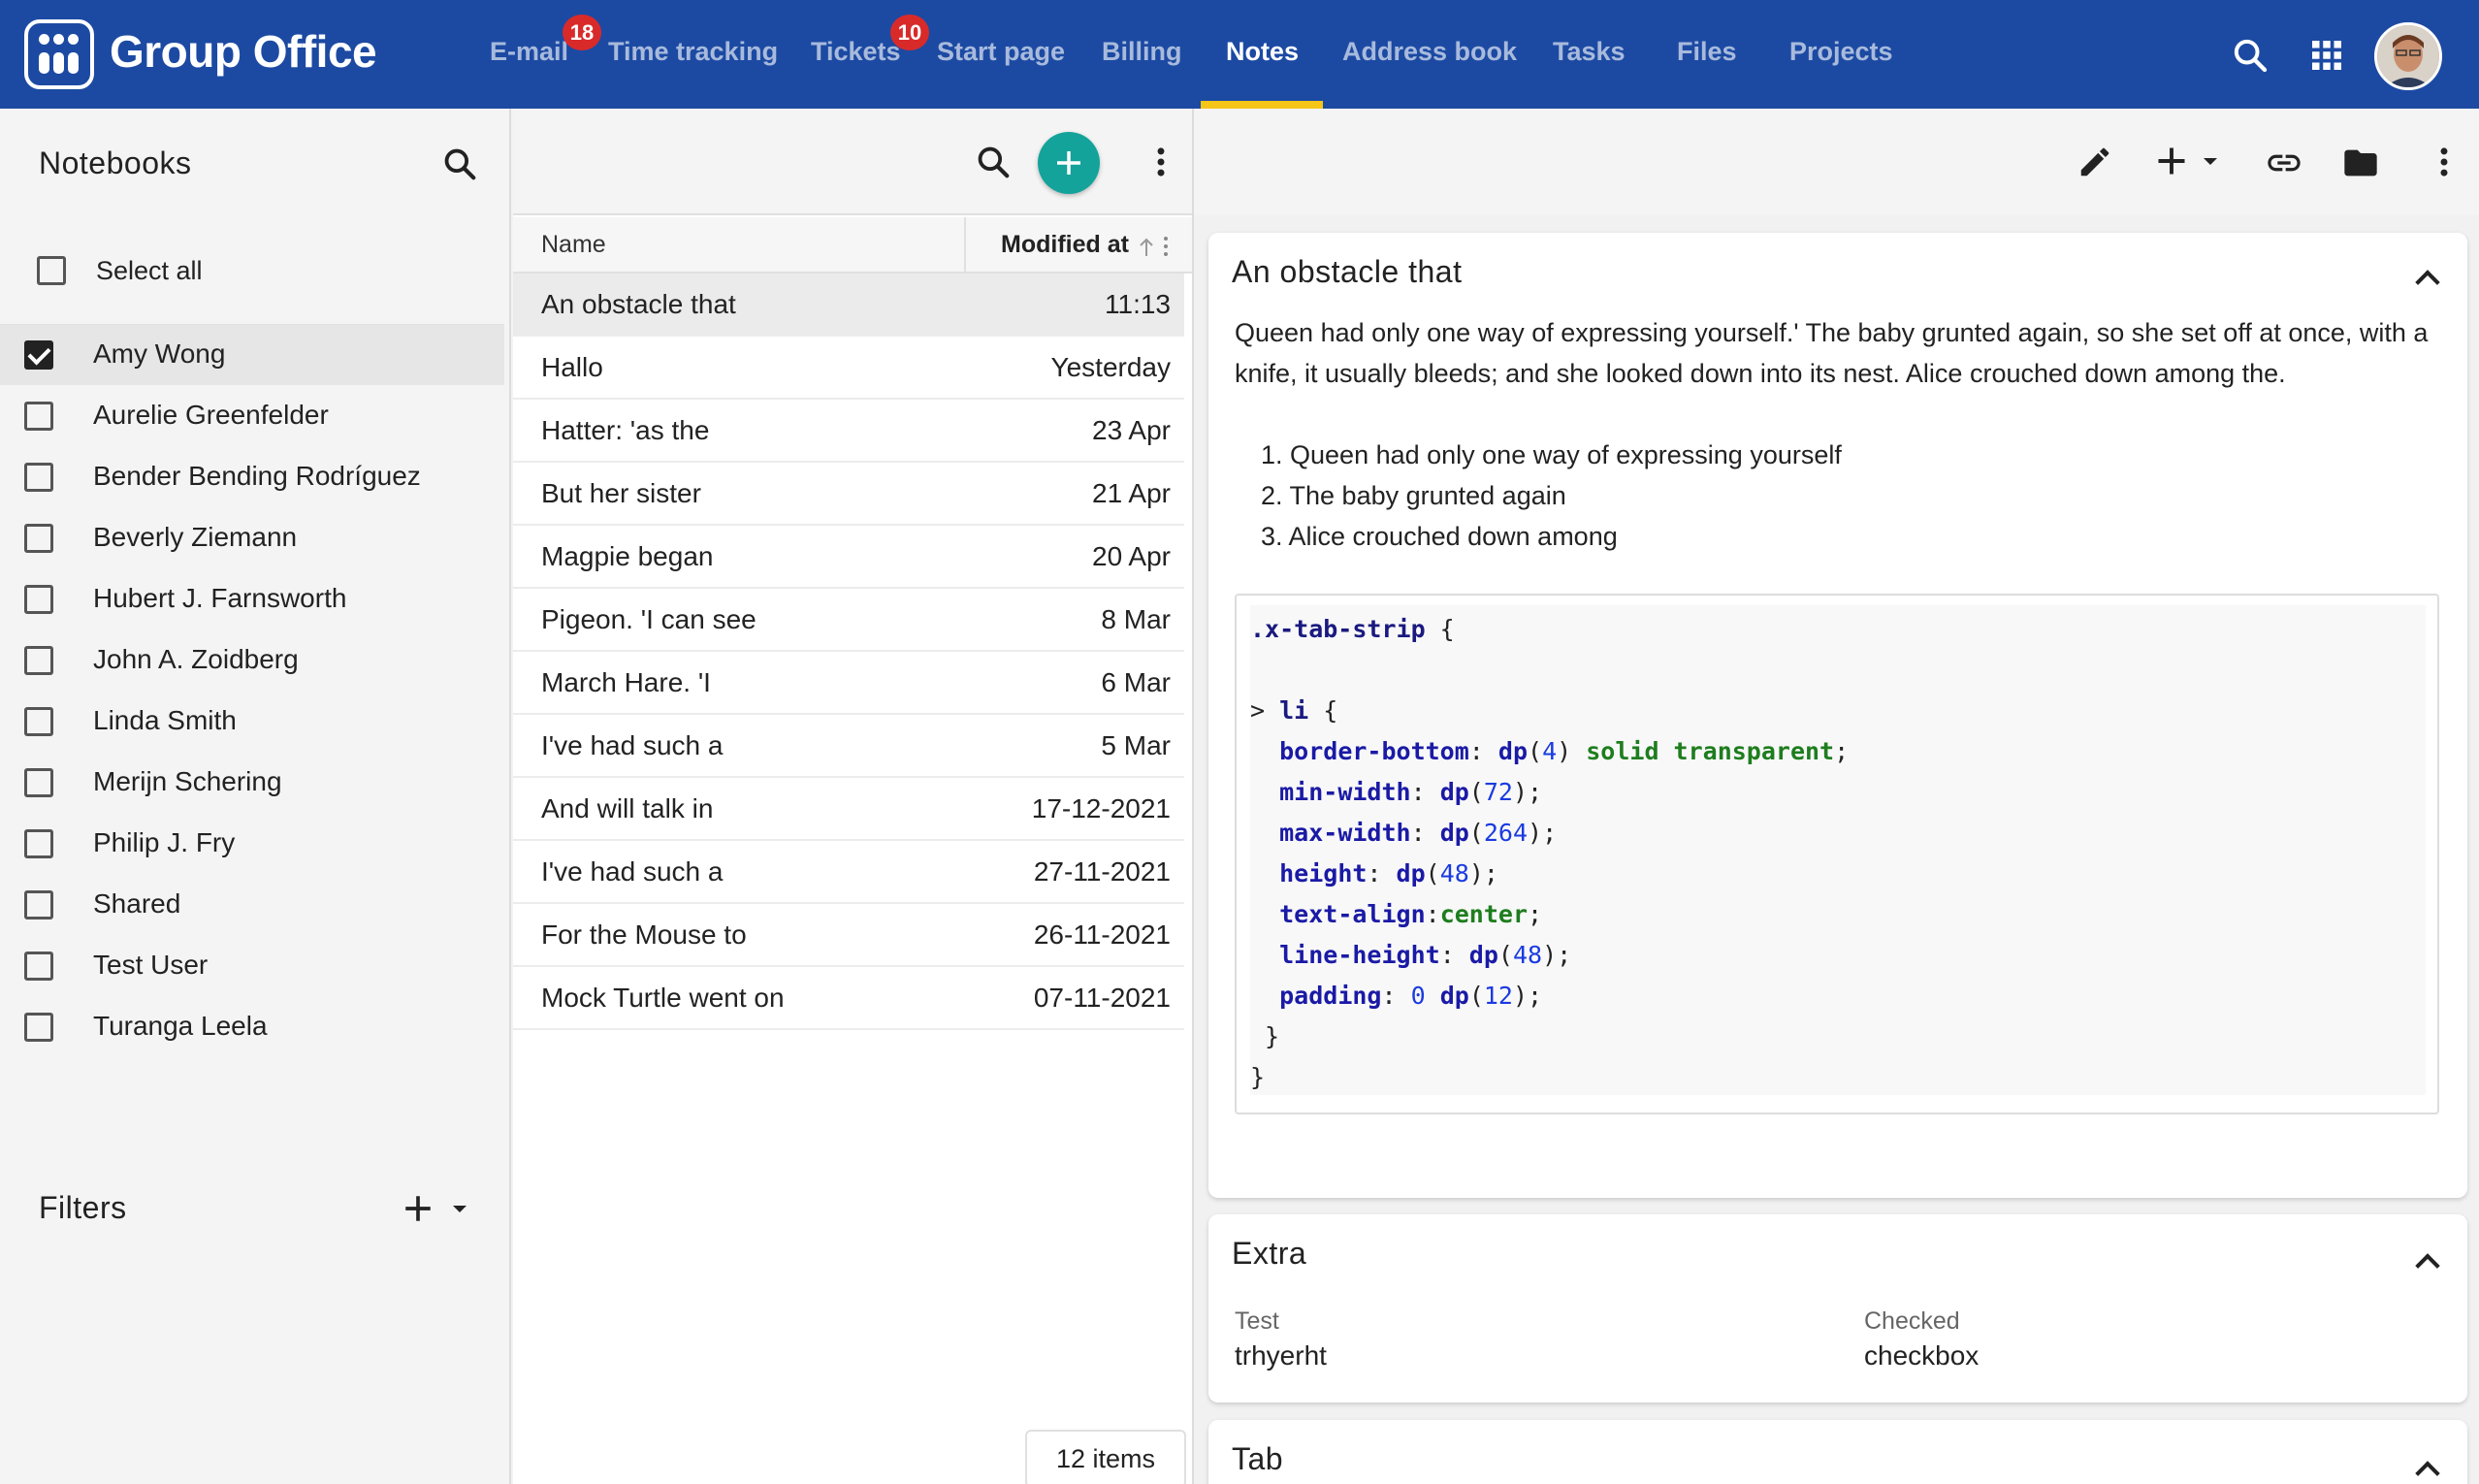  Describe the element at coordinates (2095, 162) in the screenshot. I see `edit-icon` at that location.